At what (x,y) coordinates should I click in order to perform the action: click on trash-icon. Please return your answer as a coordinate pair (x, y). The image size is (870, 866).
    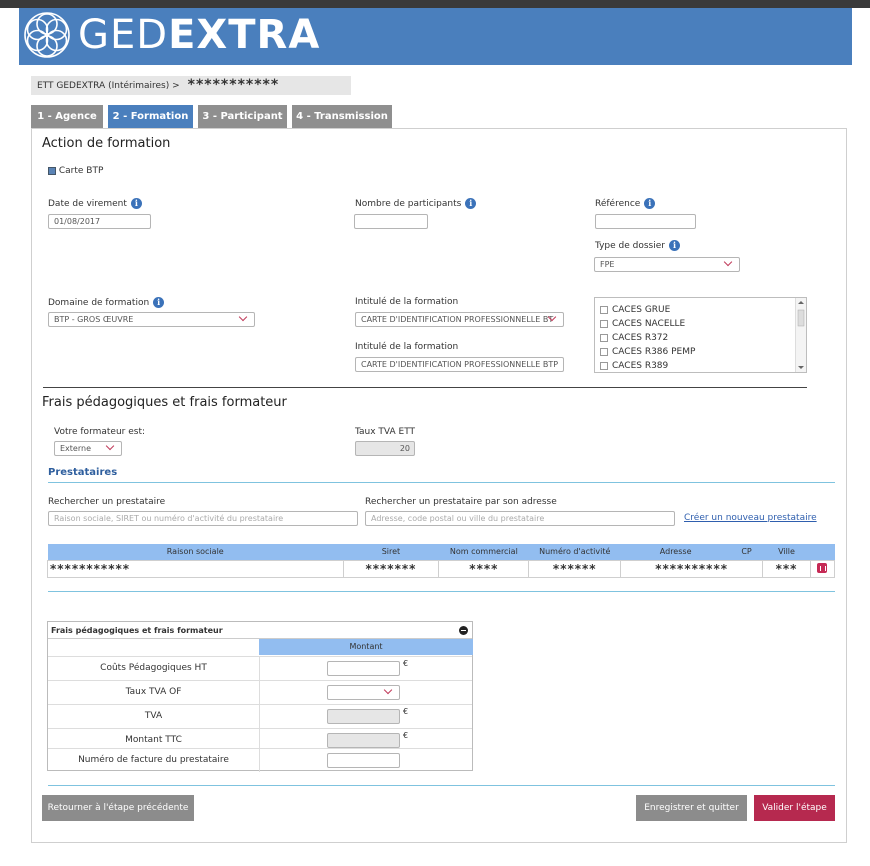
    Looking at the image, I should click on (822, 567).